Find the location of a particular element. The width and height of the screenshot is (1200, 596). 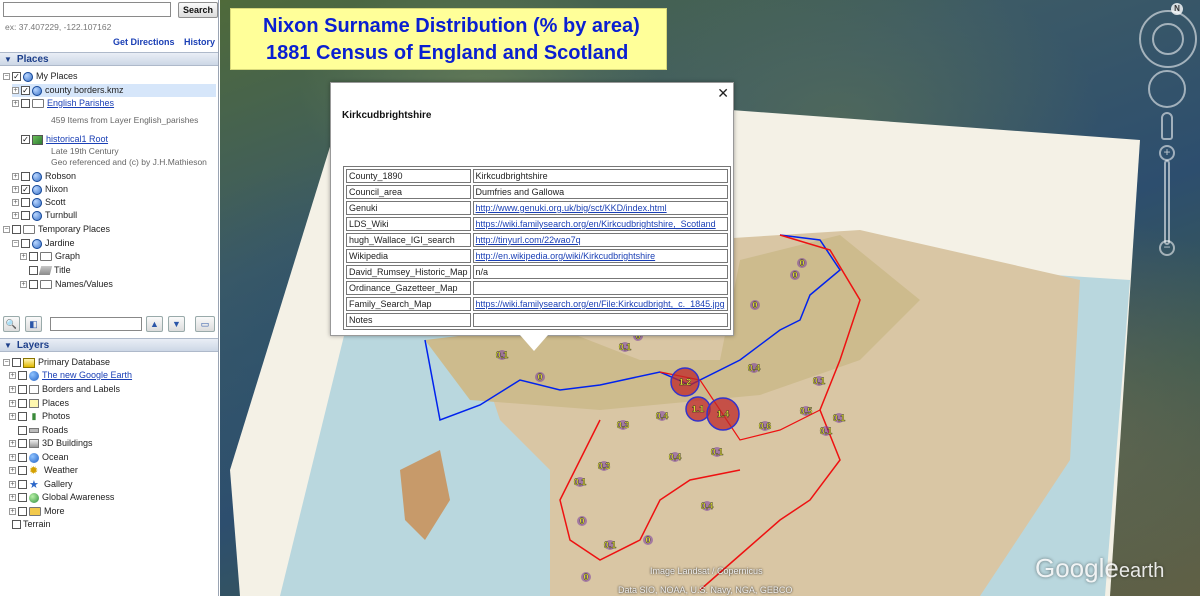

layer-gallery: + ★ Gallery is located at coordinates (41, 484).